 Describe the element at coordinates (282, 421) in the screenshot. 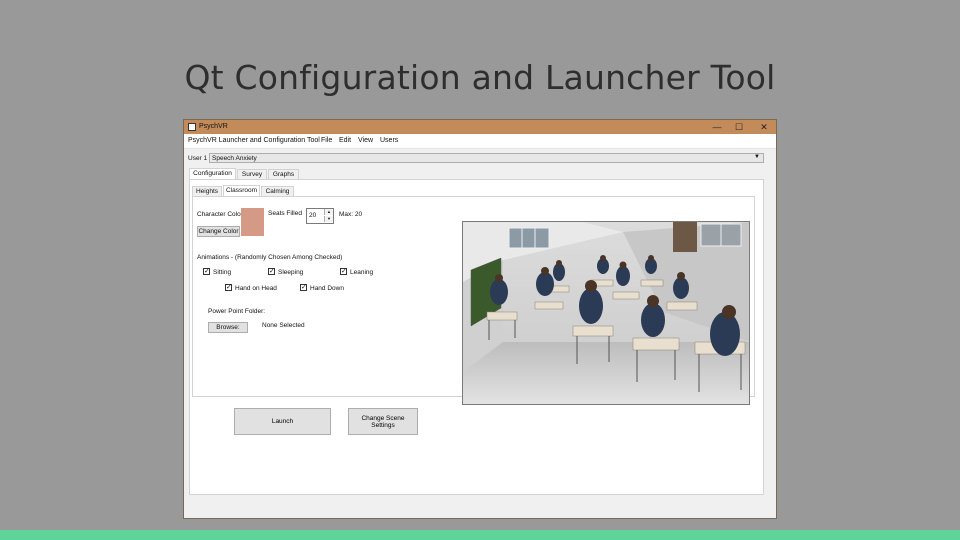

I see `launch-button: Launch` at that location.